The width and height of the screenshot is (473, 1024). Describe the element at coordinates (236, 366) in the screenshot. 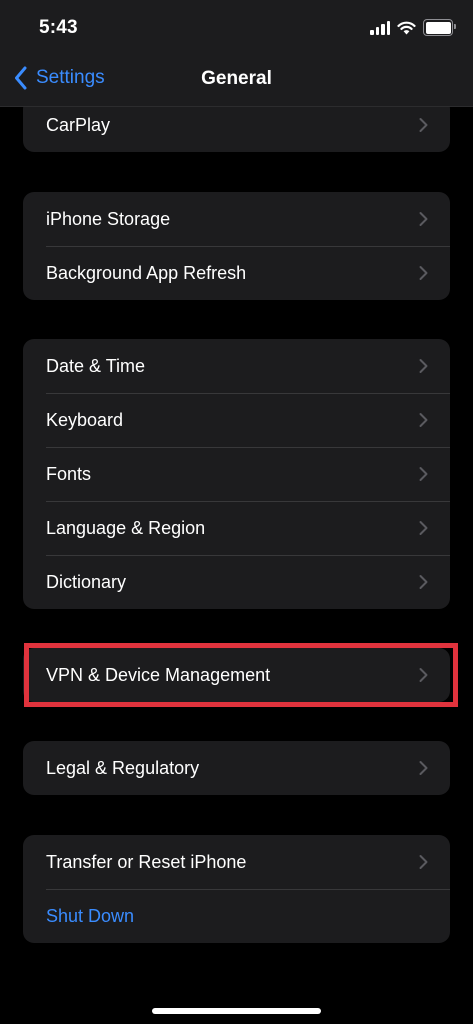

I see `date-time-row: Date & Time` at that location.